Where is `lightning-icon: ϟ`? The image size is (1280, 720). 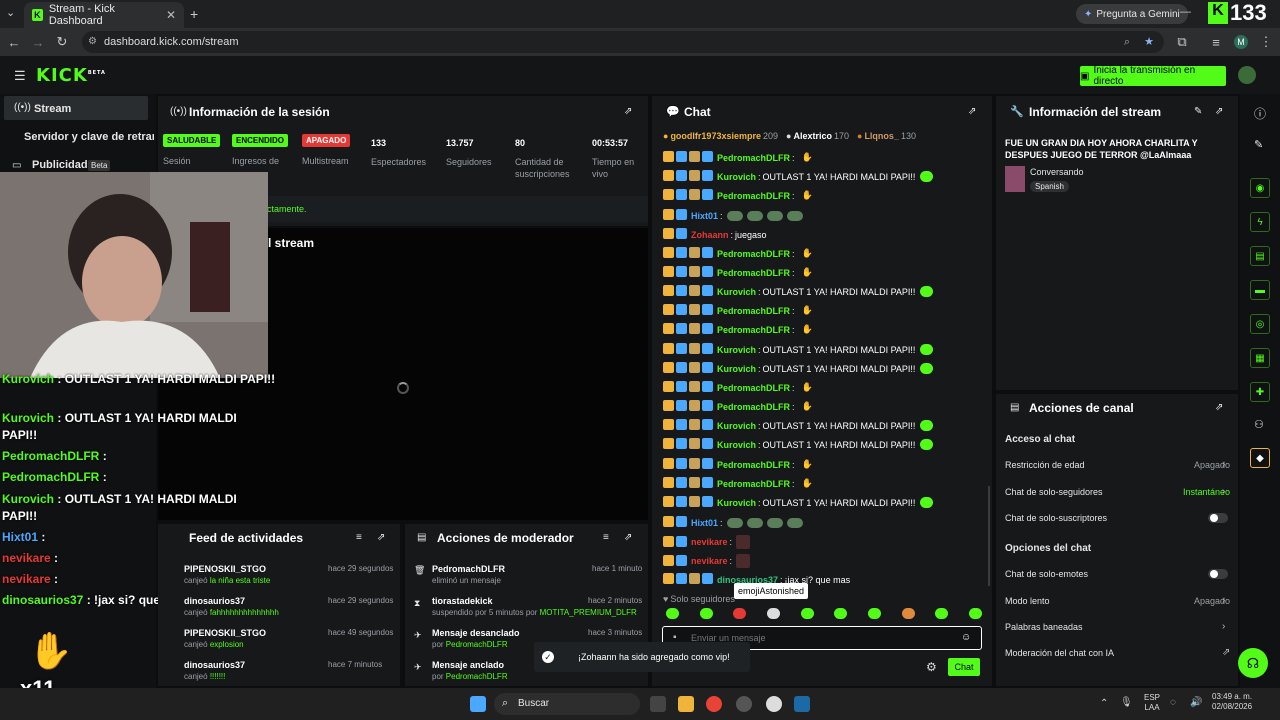 lightning-icon: ϟ is located at coordinates (1260, 222).